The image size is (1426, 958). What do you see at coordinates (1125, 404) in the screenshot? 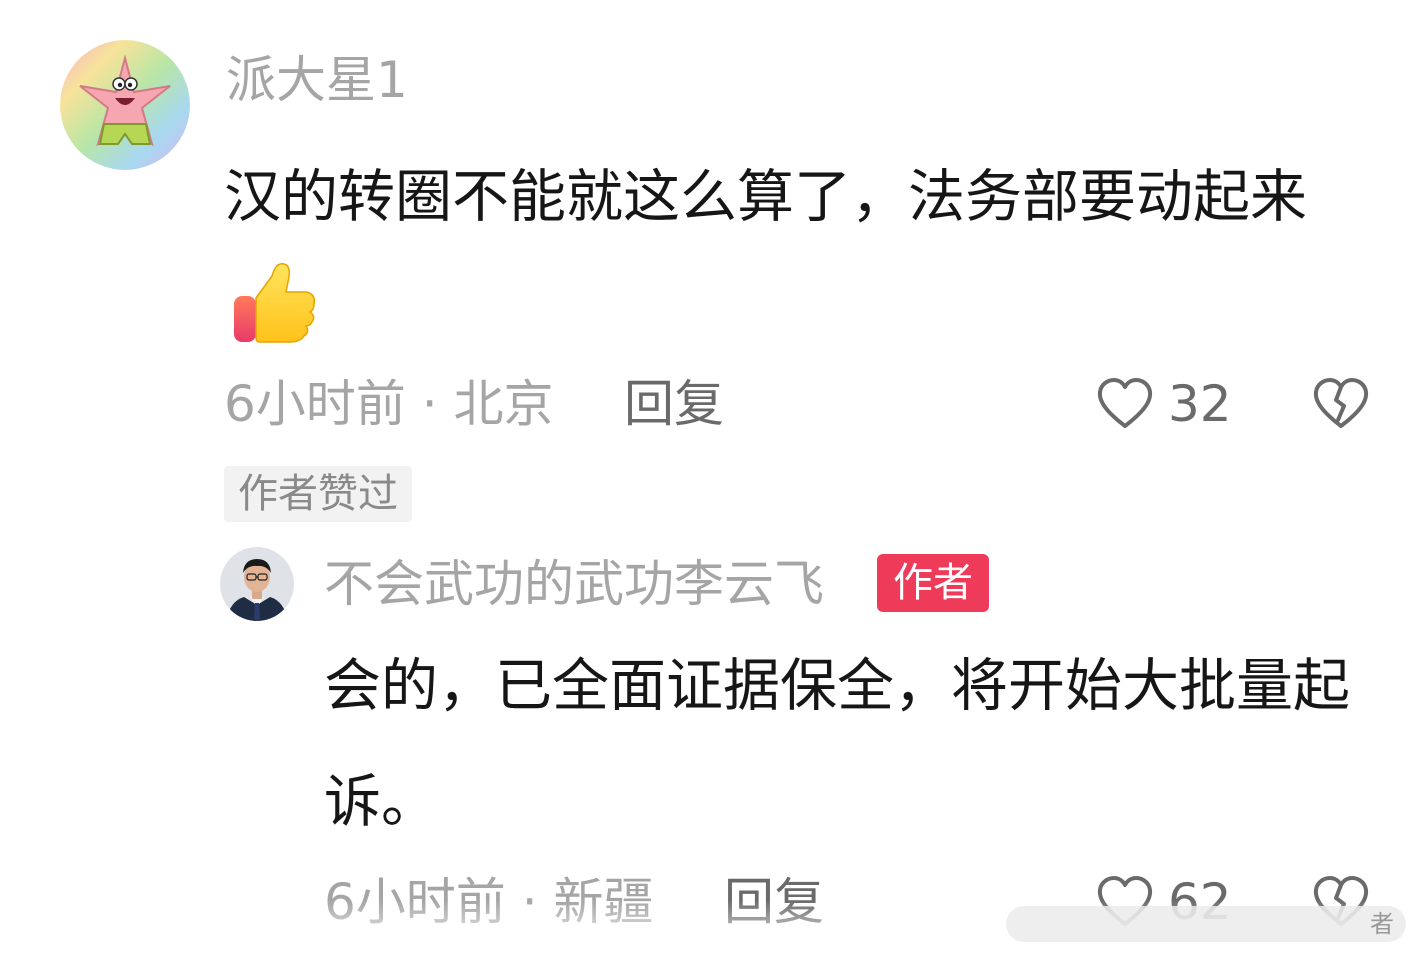
I see `heart-outline-icon` at bounding box center [1125, 404].